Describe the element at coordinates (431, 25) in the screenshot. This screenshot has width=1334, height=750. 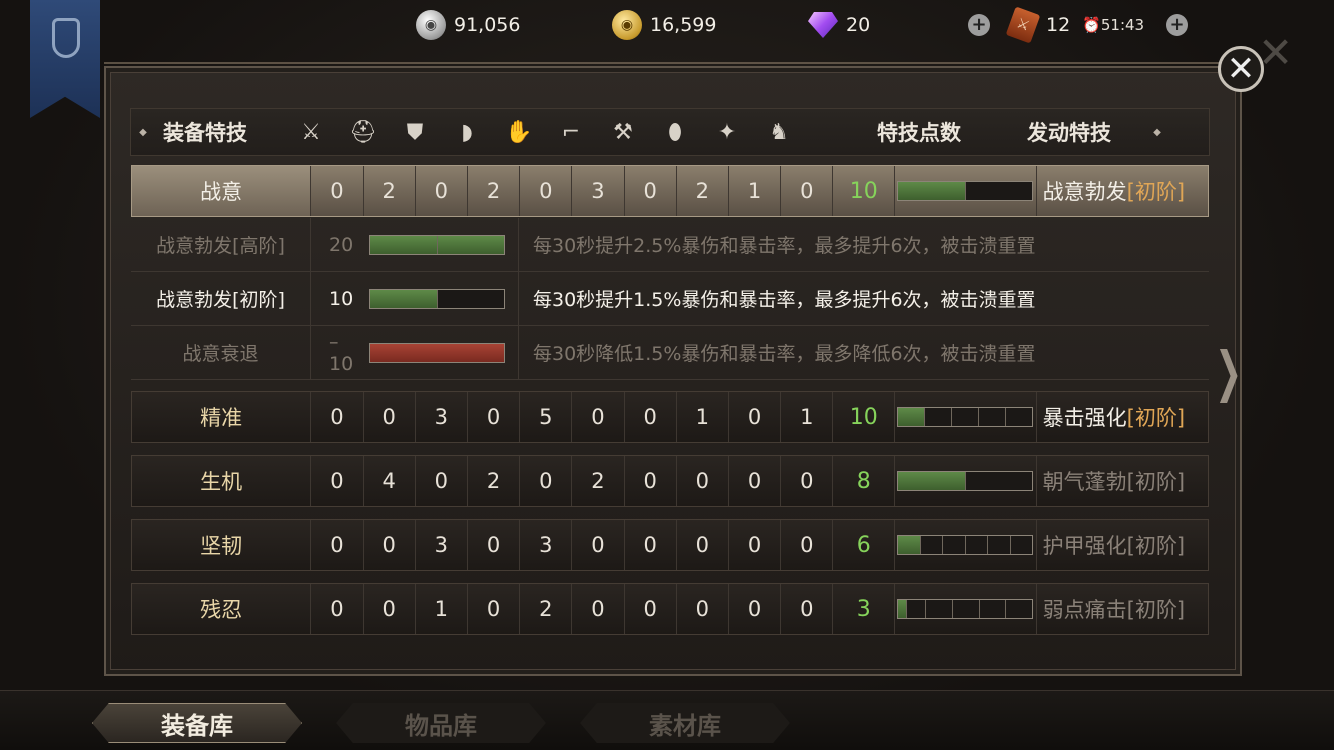
I see `silver-coin-icon: ◉` at that location.